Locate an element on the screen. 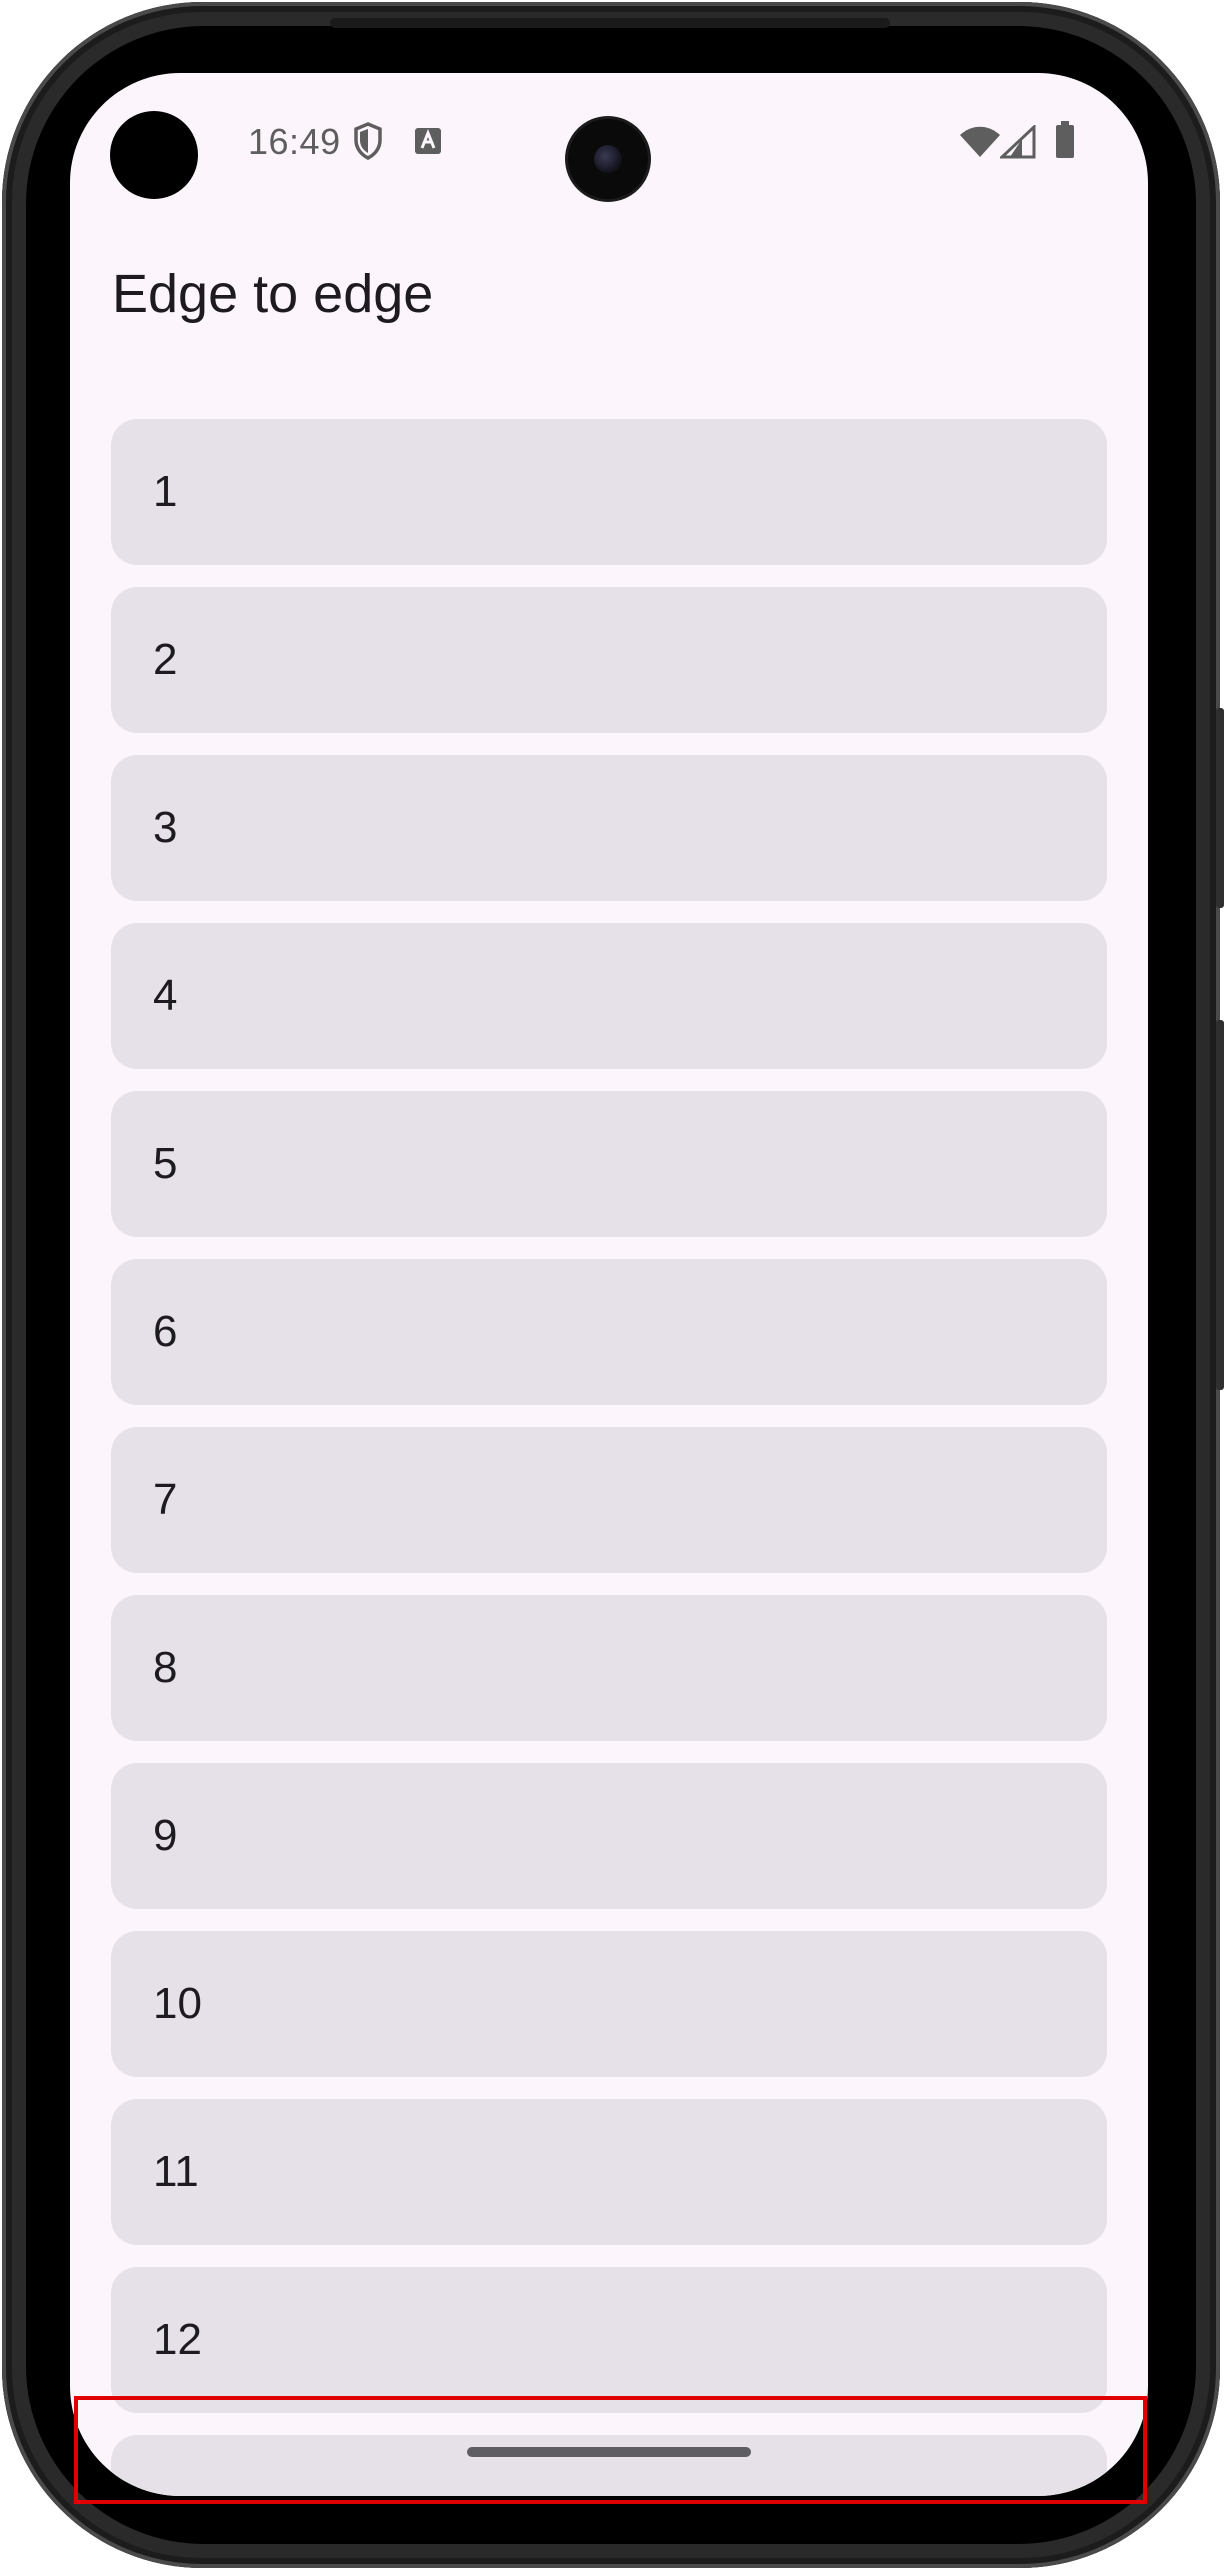 This screenshot has width=1224, height=2570. page-title: Edge to edge is located at coordinates (273, 294).